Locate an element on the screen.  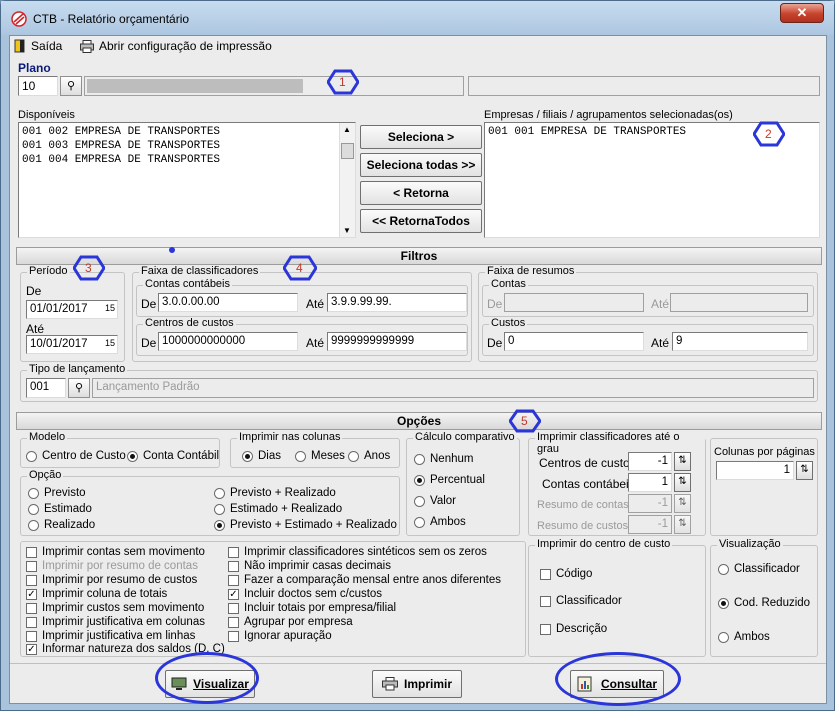
select-all-button: Seleciona todas >> is located at coordinates (421, 165).